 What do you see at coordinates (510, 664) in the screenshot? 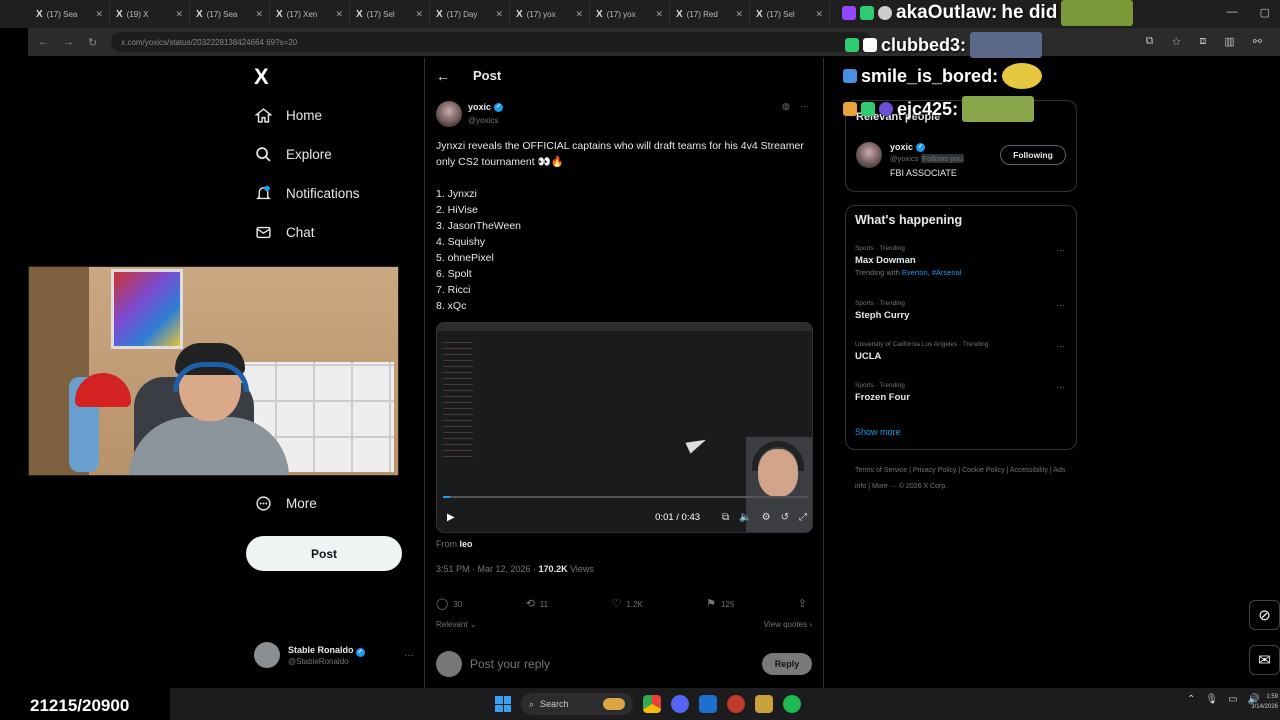
I see `reply-input: Post your reply` at bounding box center [510, 664].